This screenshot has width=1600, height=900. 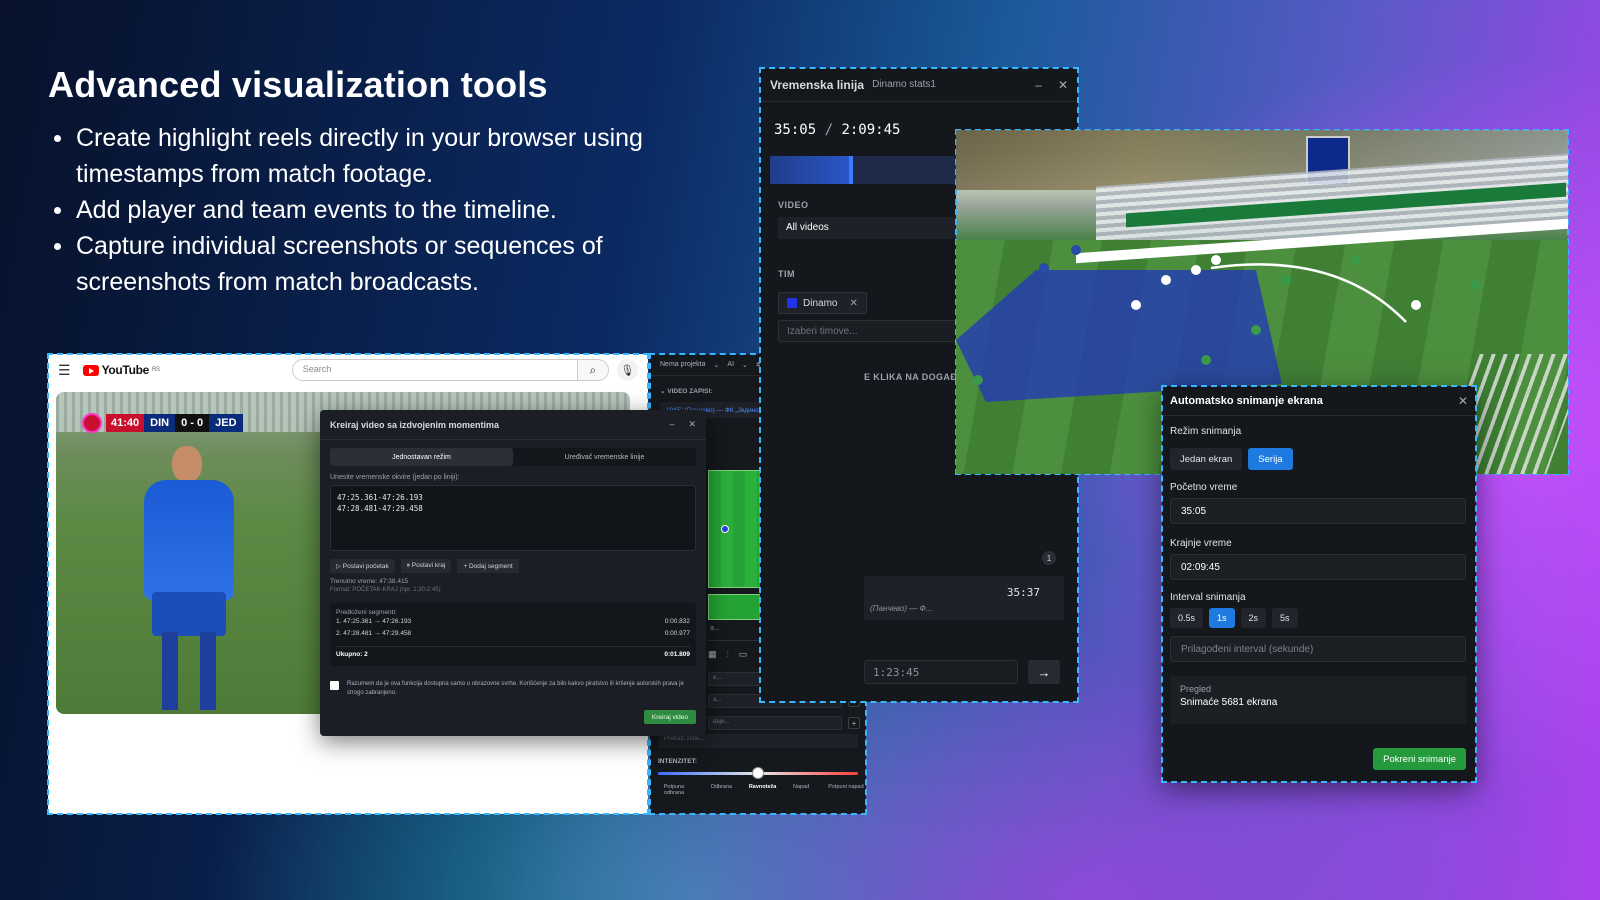 I want to click on camera-icon: ▭, so click(x=743, y=654).